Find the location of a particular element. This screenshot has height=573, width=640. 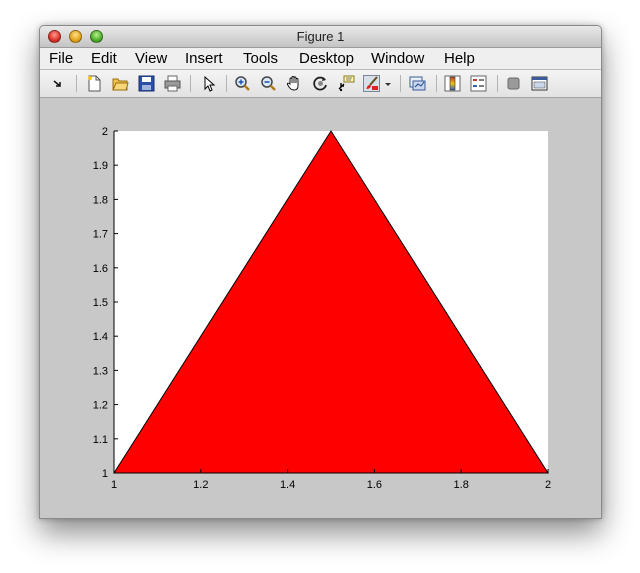

menu-tools: Tools is located at coordinates (260, 58).